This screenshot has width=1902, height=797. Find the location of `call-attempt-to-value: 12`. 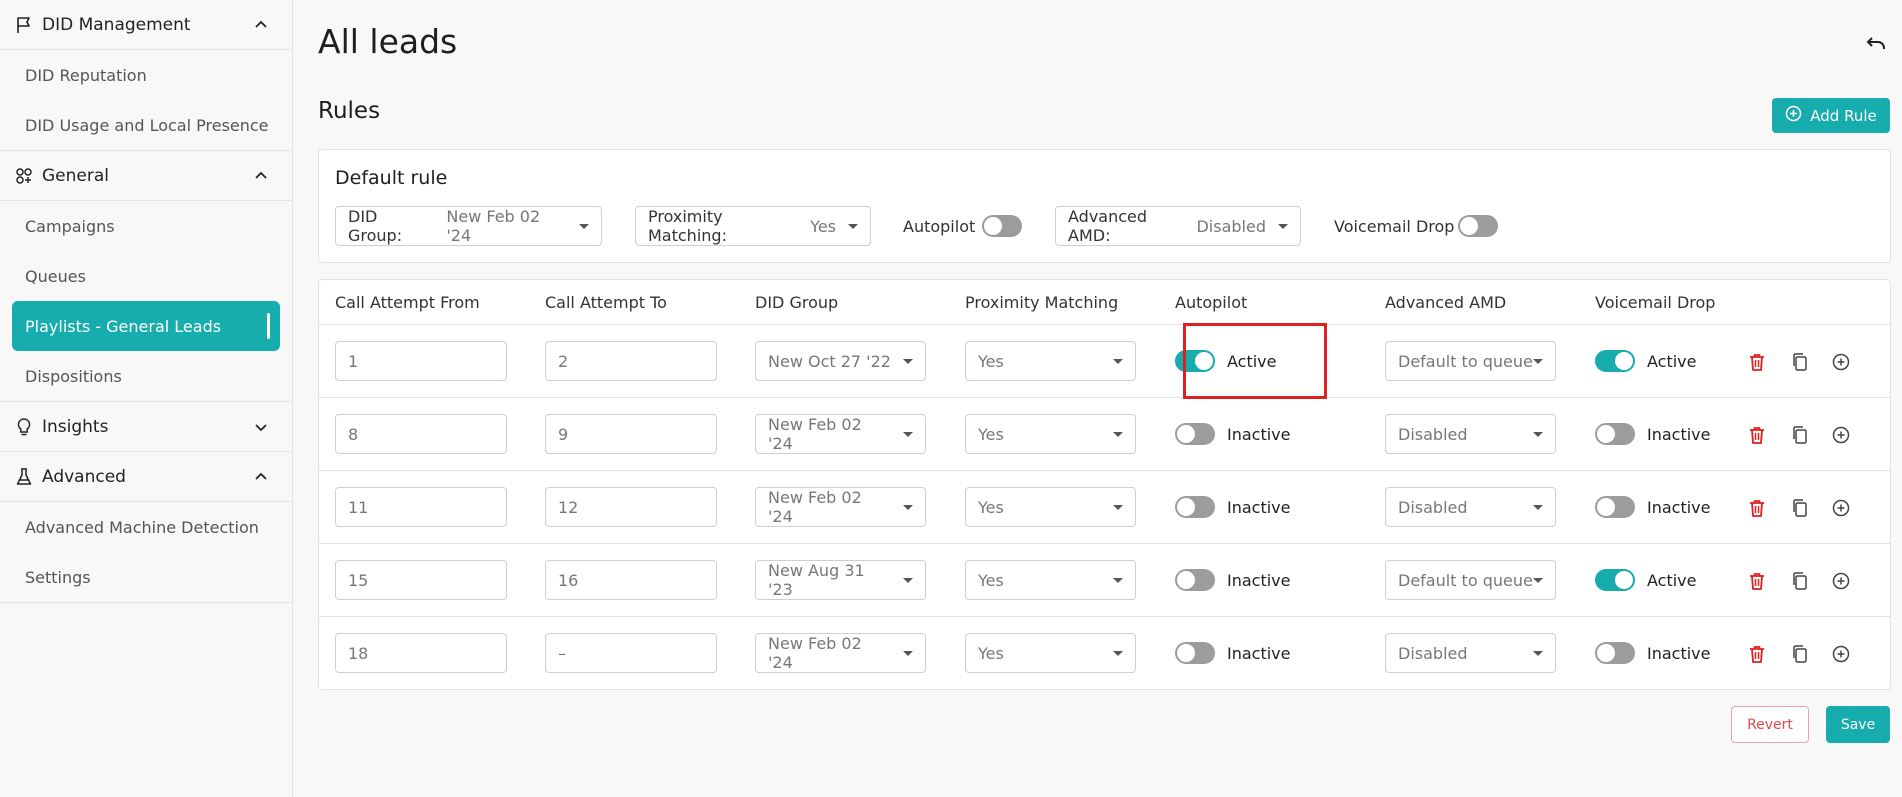

call-attempt-to-value: 12 is located at coordinates (568, 507).